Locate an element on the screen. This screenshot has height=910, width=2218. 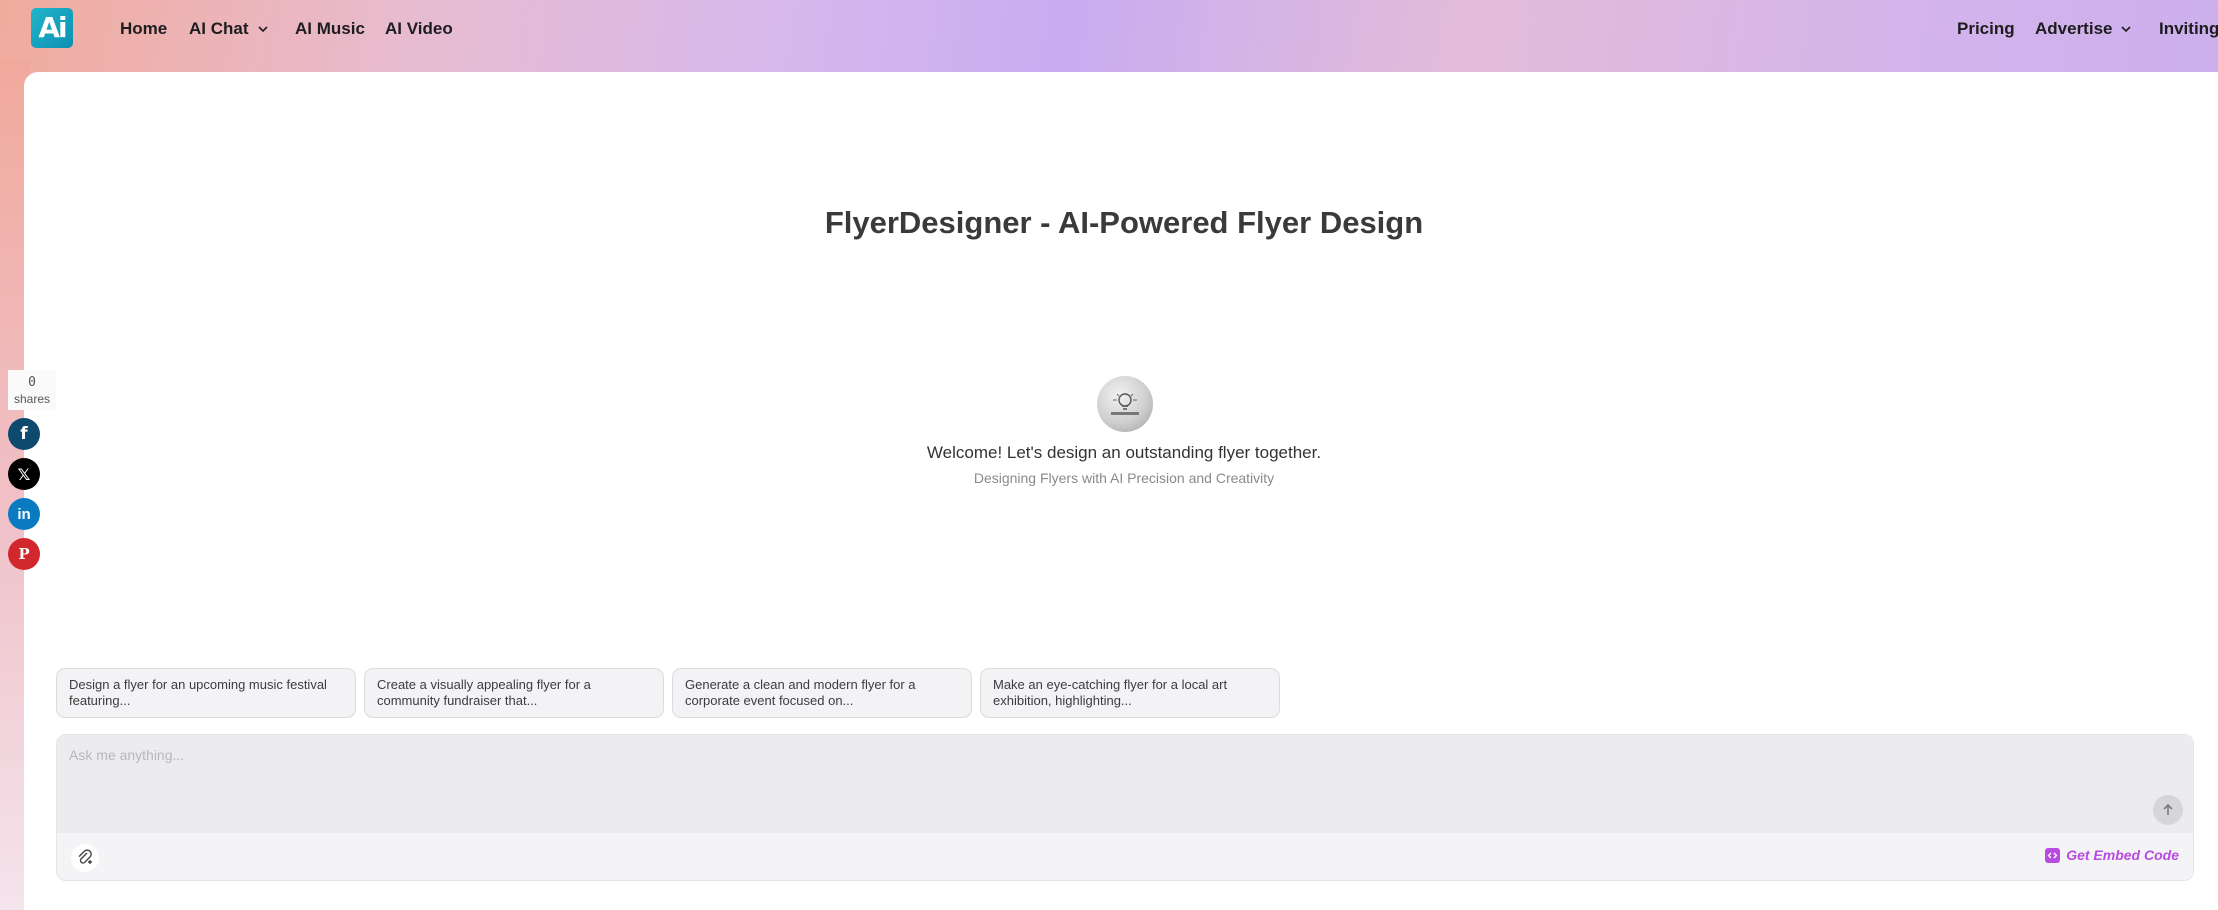
linkedin-icon: in is located at coordinates (24, 514).